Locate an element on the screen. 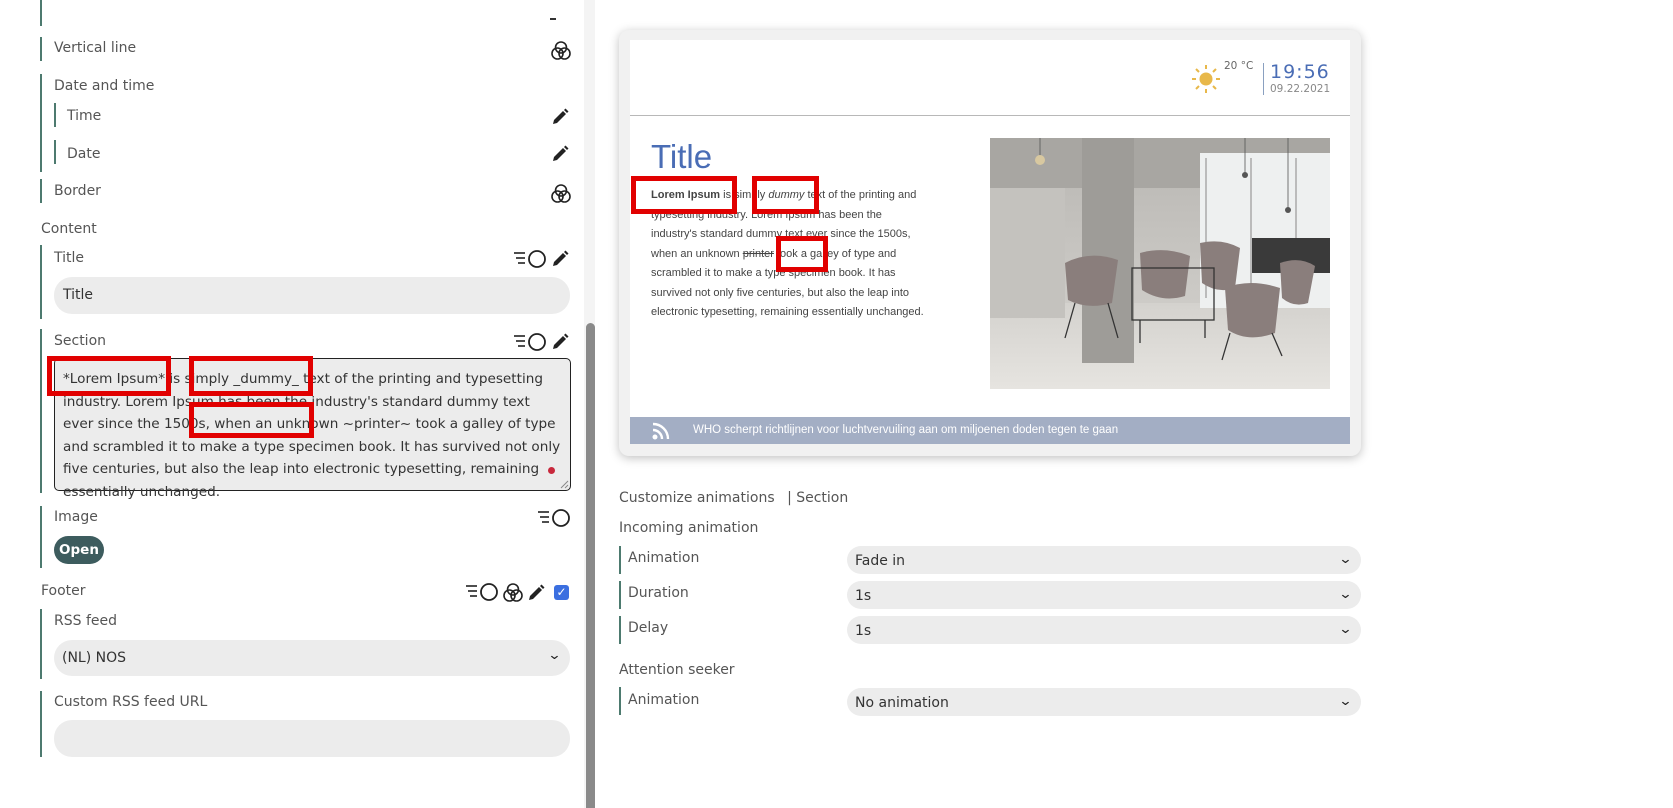 This screenshot has width=1673, height=808. date-label: Date is located at coordinates (84, 154).